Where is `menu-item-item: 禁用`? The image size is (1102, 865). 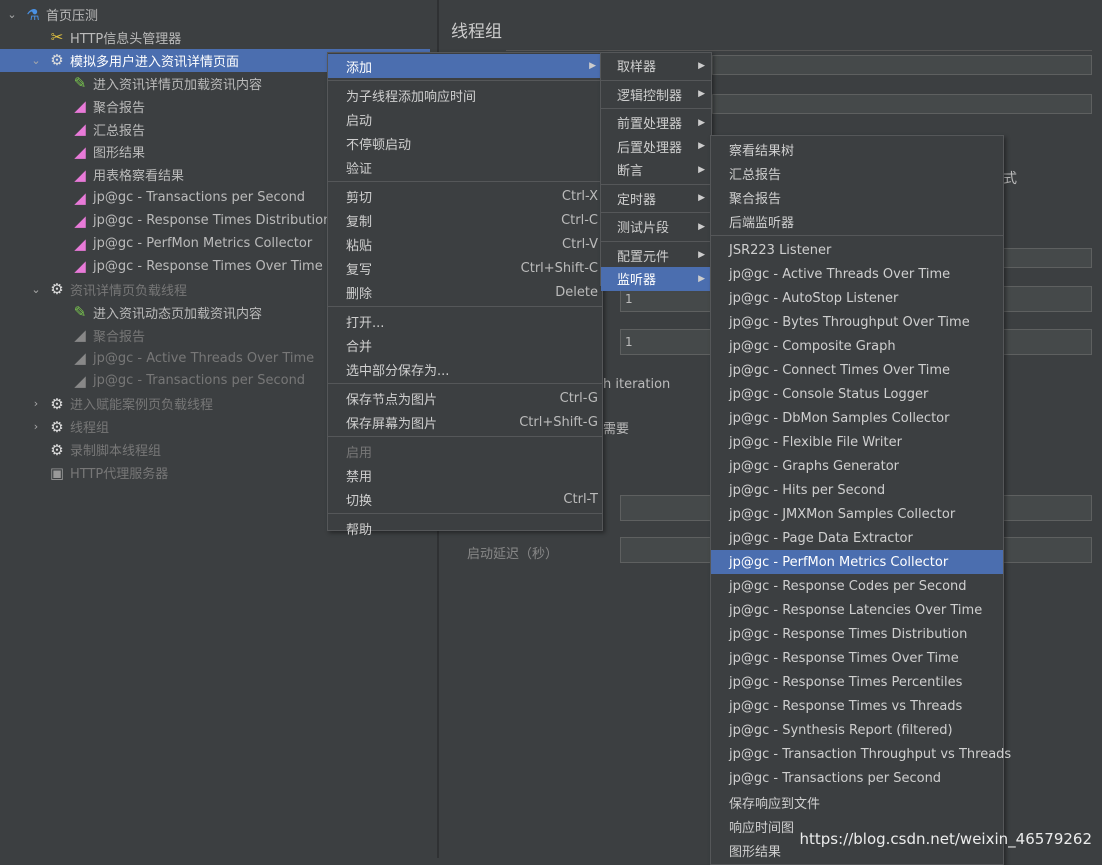 menu-item-item: 禁用 is located at coordinates (465, 475).